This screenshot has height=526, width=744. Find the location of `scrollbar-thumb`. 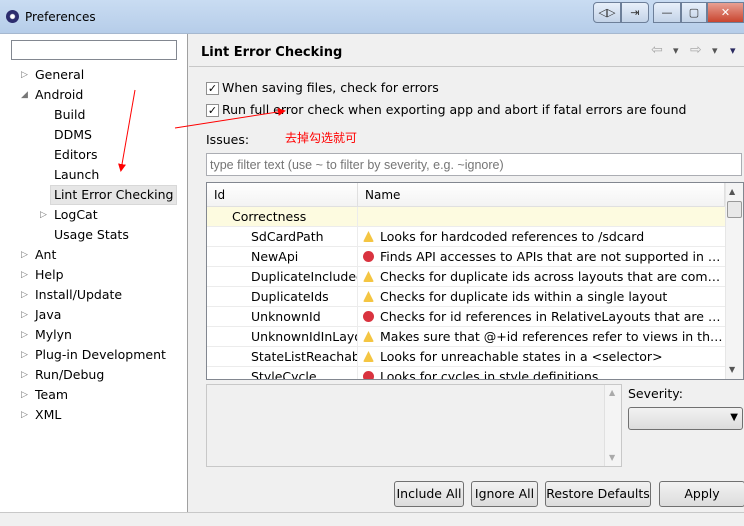

scrollbar-thumb is located at coordinates (734, 209).